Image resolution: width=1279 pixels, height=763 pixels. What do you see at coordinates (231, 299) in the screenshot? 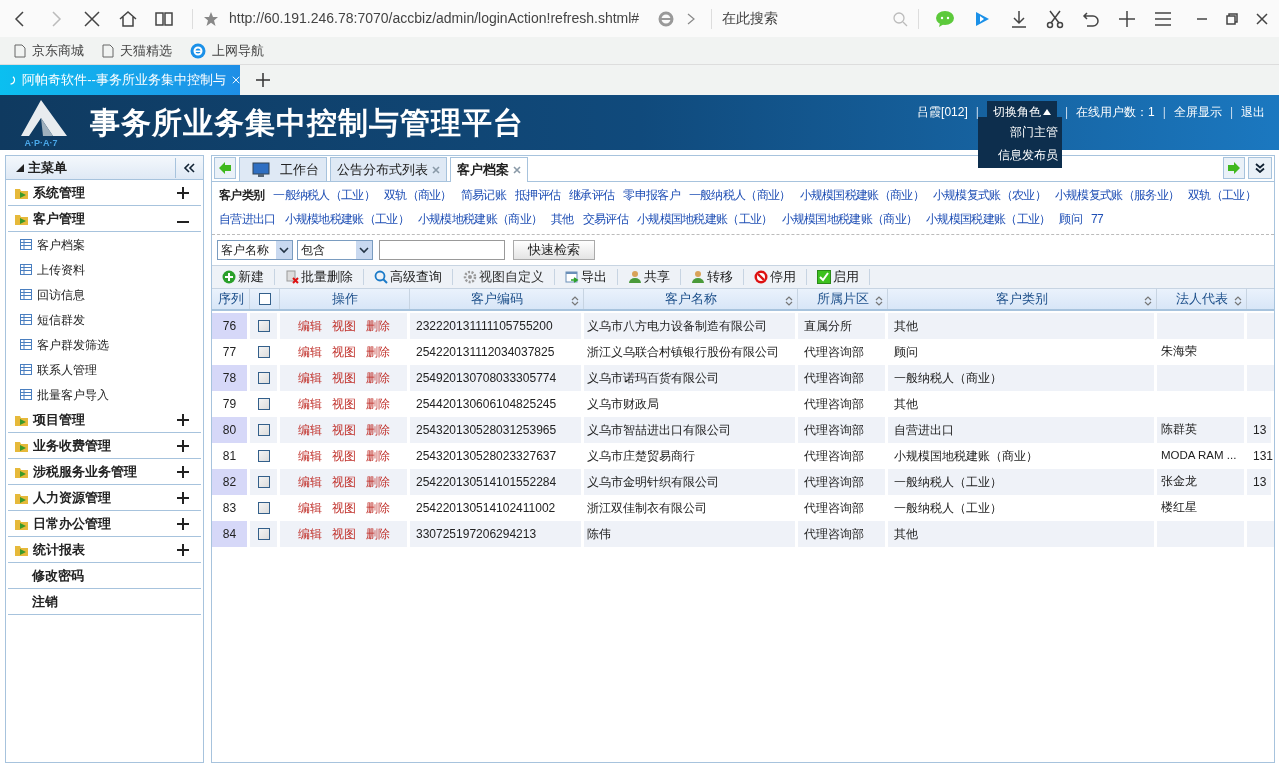
I see `column-header: 序列` at bounding box center [231, 299].